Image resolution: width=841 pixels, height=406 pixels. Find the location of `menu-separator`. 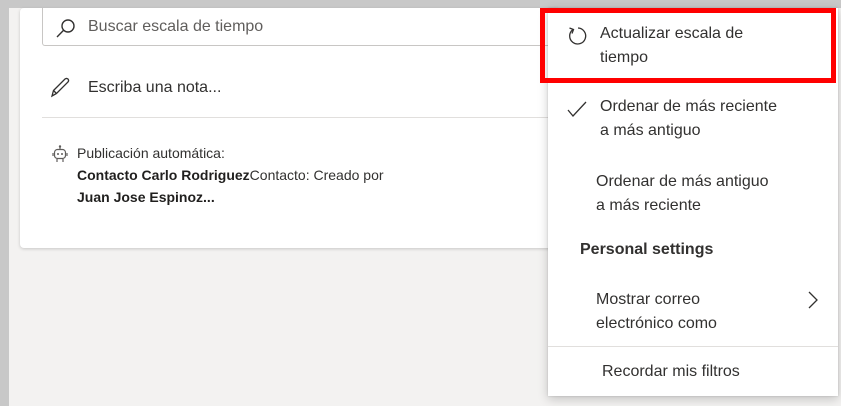

menu-separator is located at coordinates (693, 346).